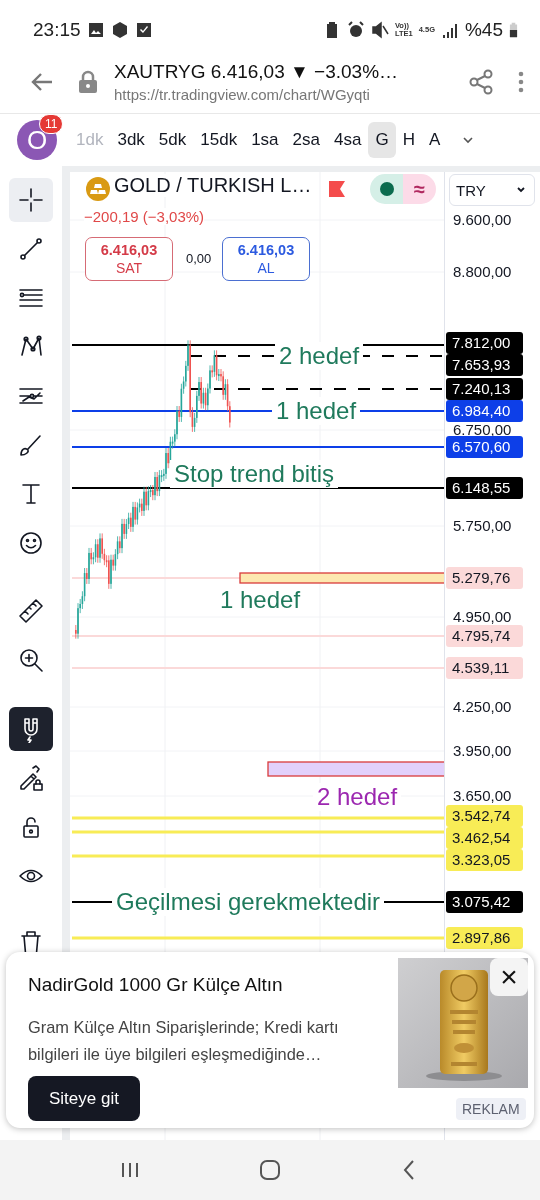 The image size is (540, 1200). What do you see at coordinates (199, 258) in the screenshot?
I see `spread-value: 0,00` at bounding box center [199, 258].